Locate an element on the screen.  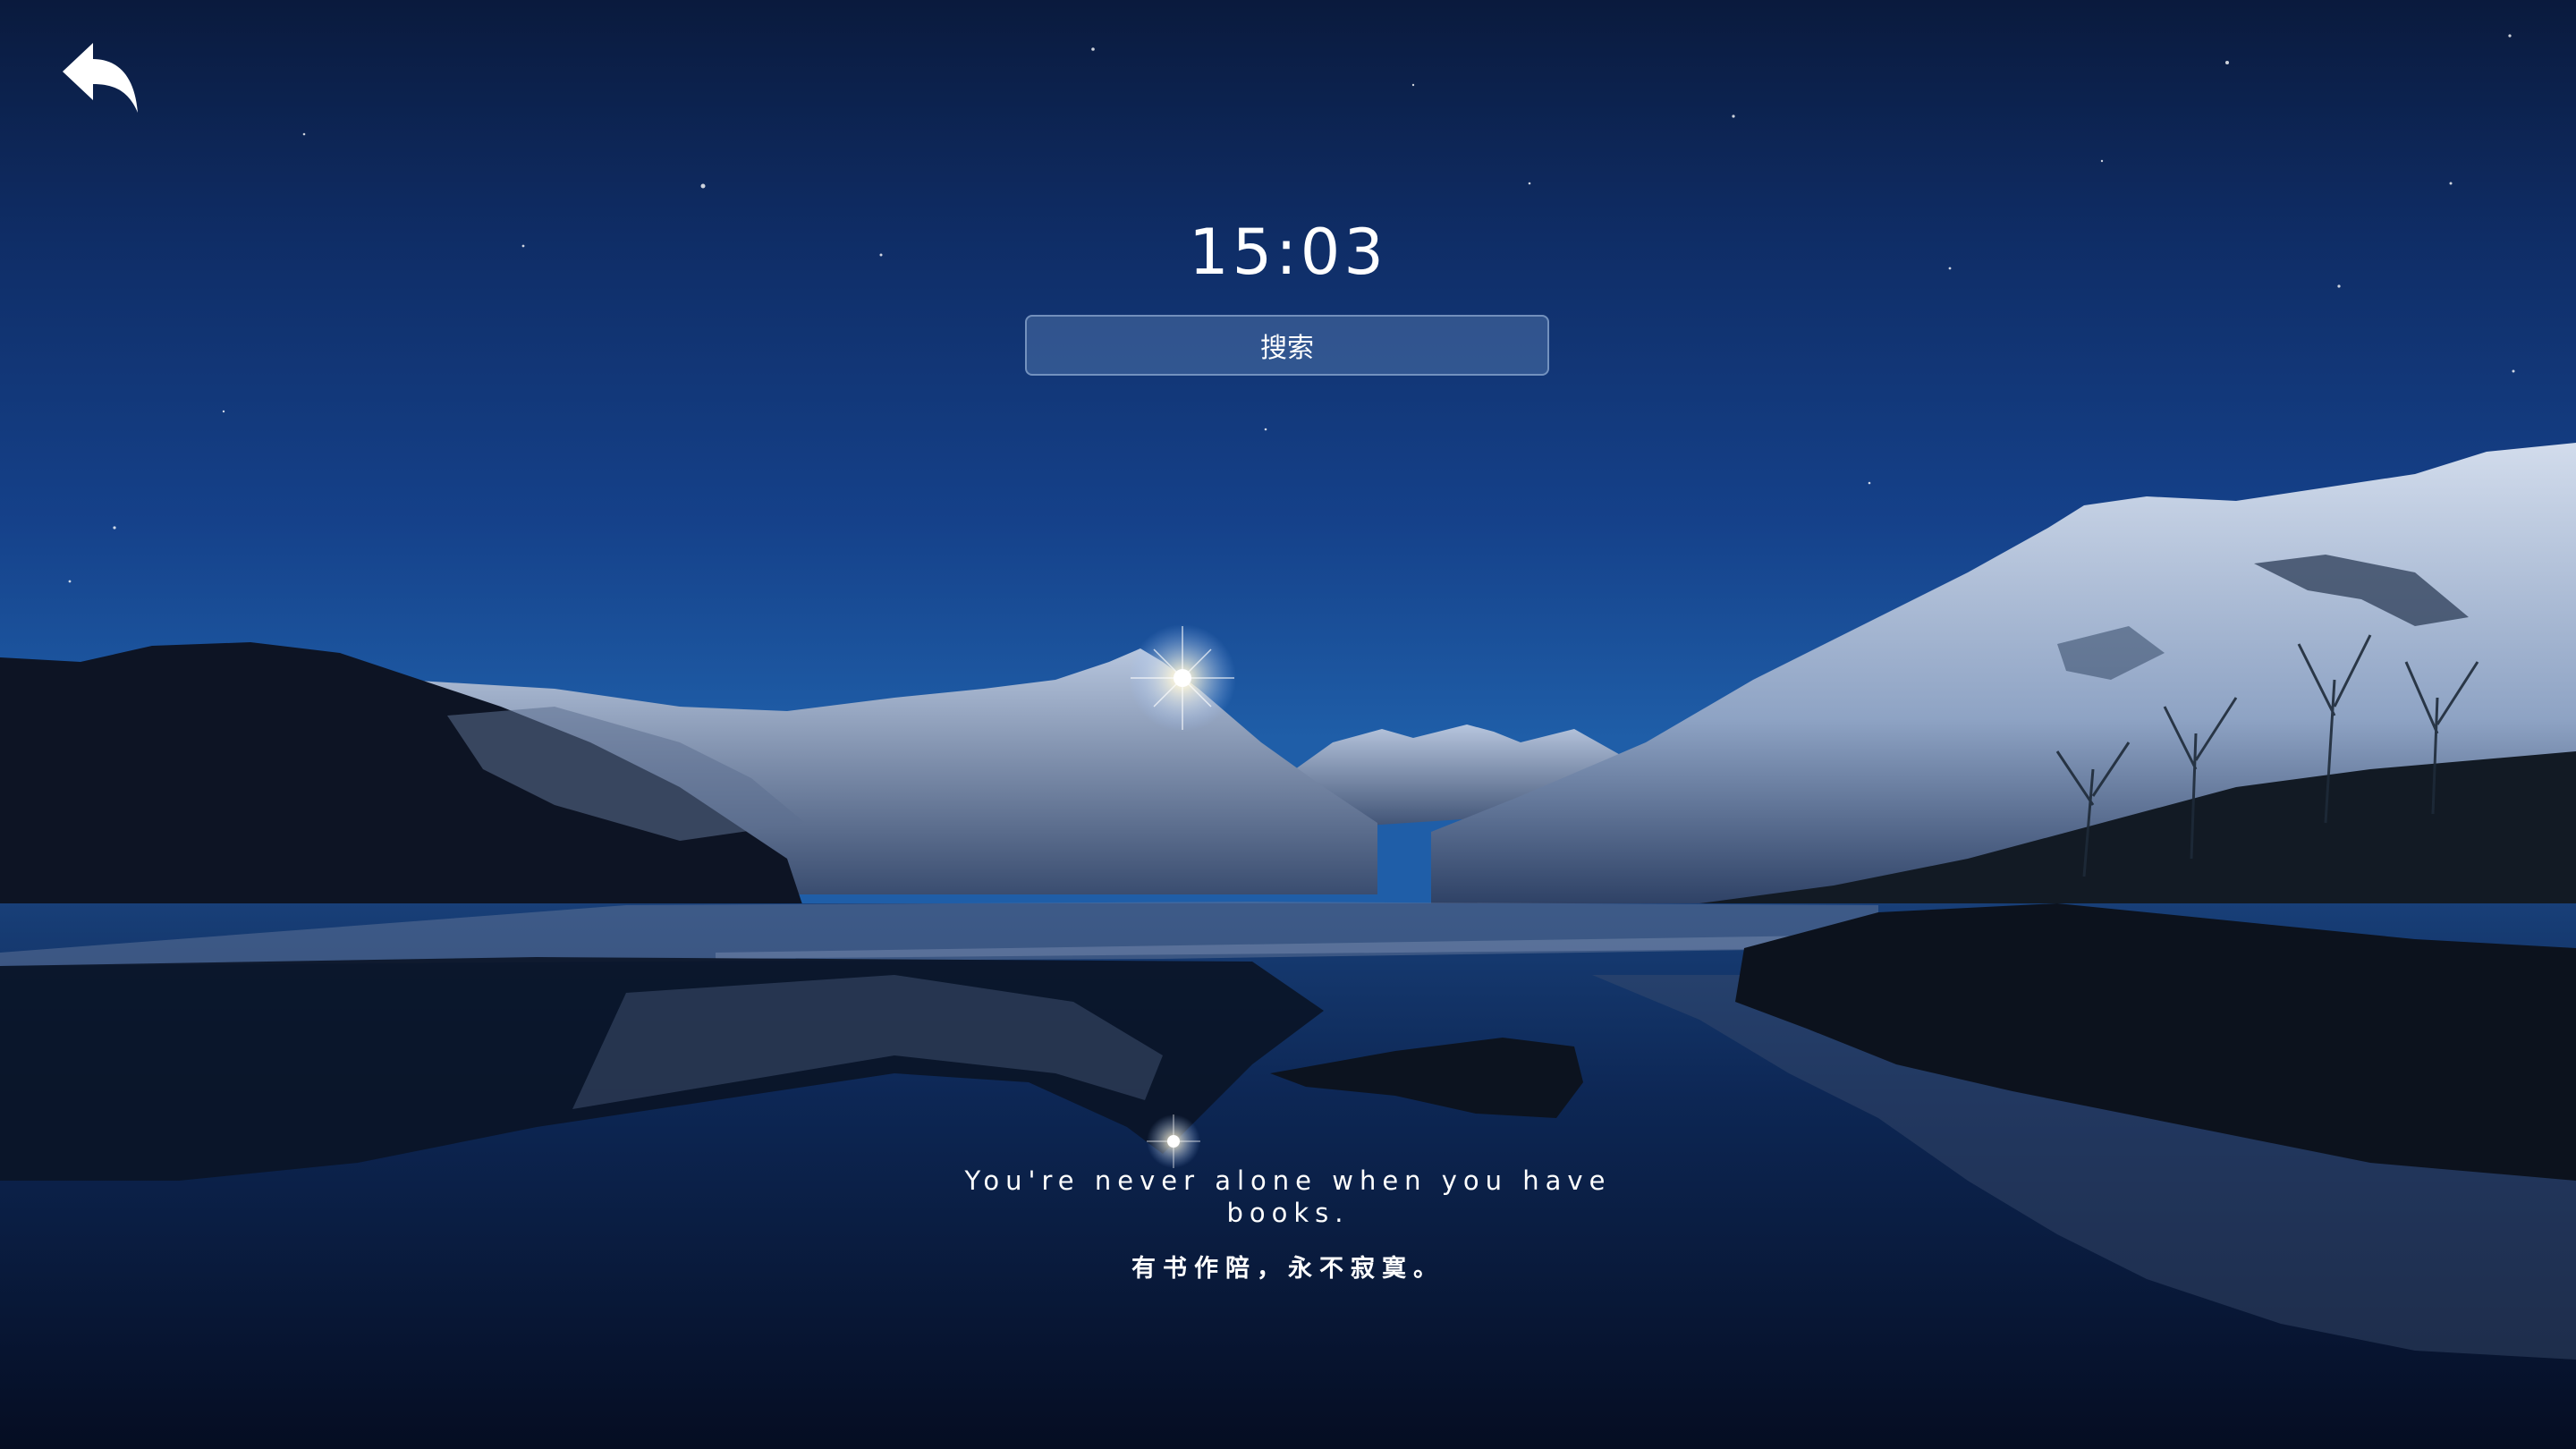
search-button: 搜索 is located at coordinates (1287, 345).